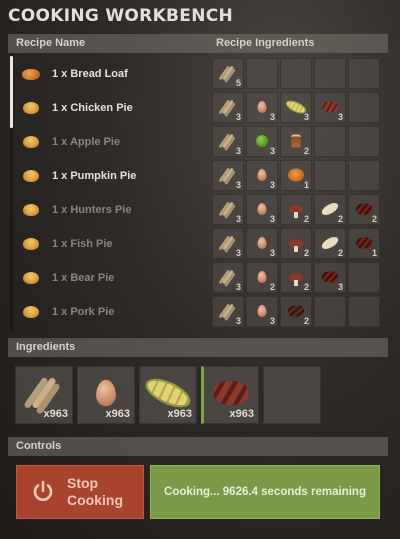 The width and height of the screenshot is (400, 539). I want to click on mushroom-icon-shape, so click(296, 211).